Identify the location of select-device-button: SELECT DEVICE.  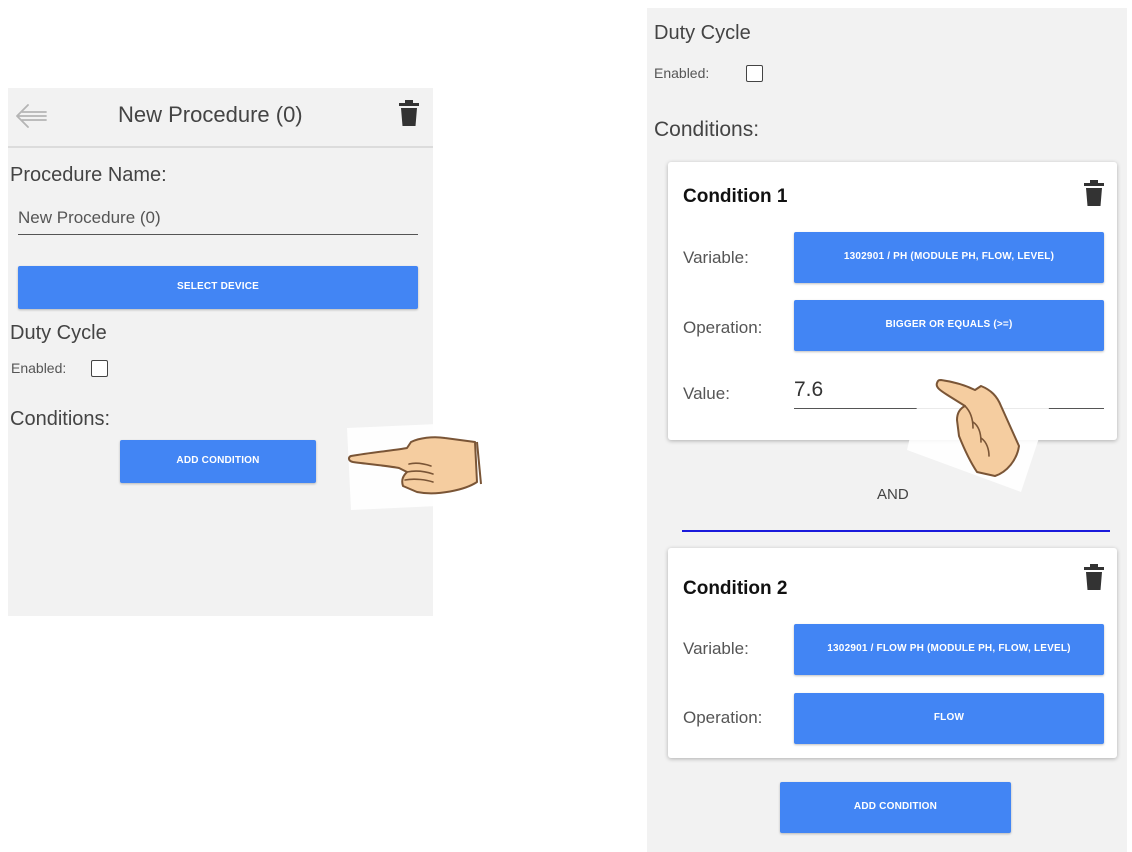
(218, 287).